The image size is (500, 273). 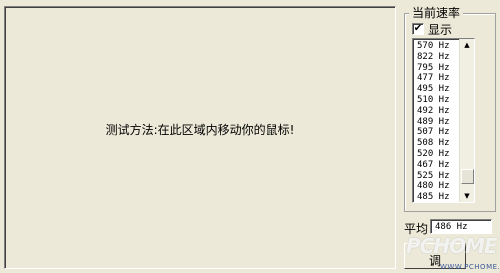 I want to click on scroll-thumb, so click(x=467, y=176).